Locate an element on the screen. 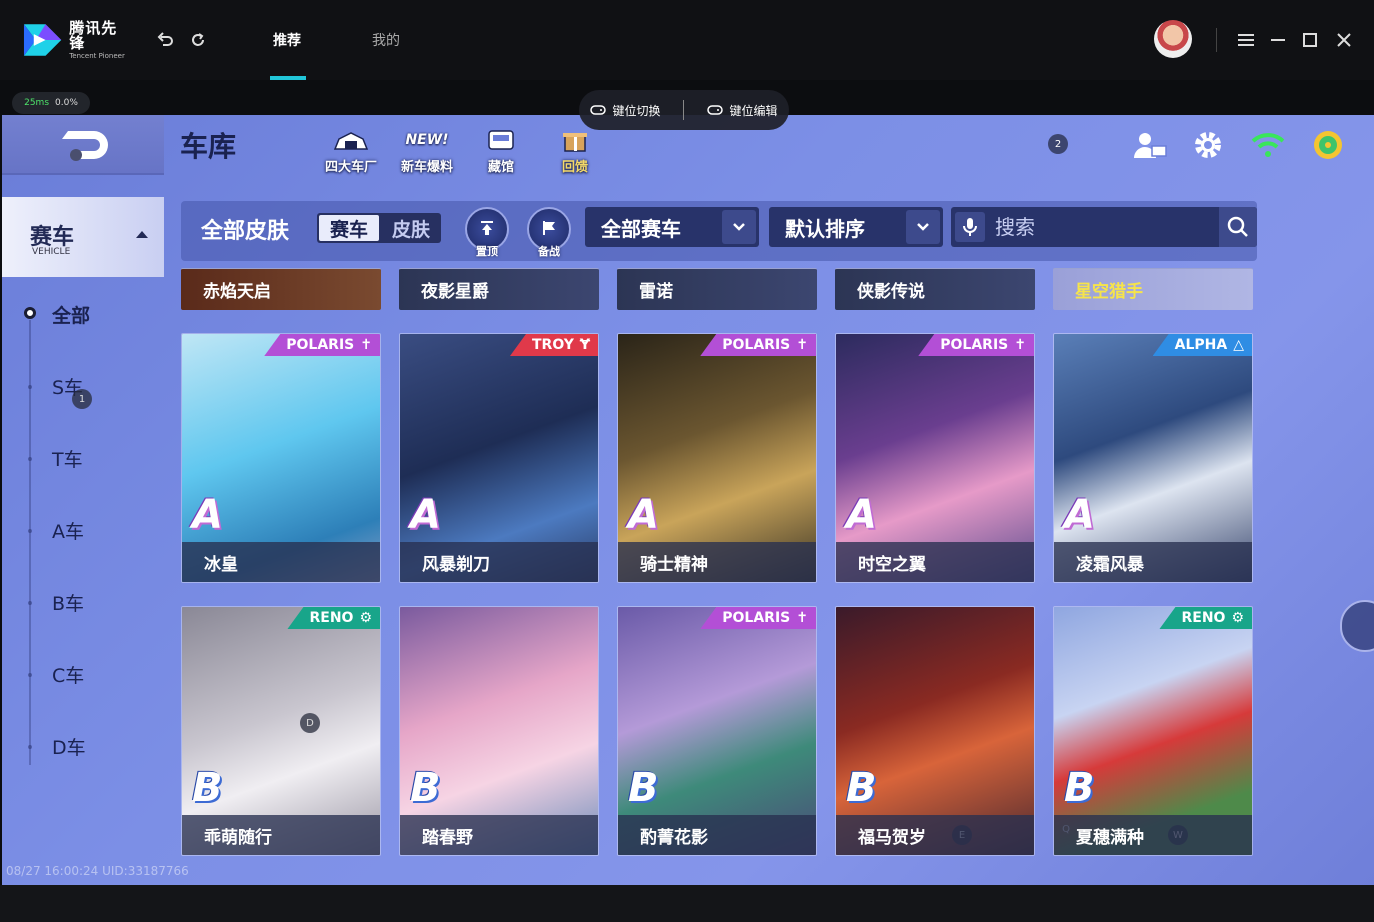 The height and width of the screenshot is (922, 1374). car-factory-icon is located at coordinates (351, 141).